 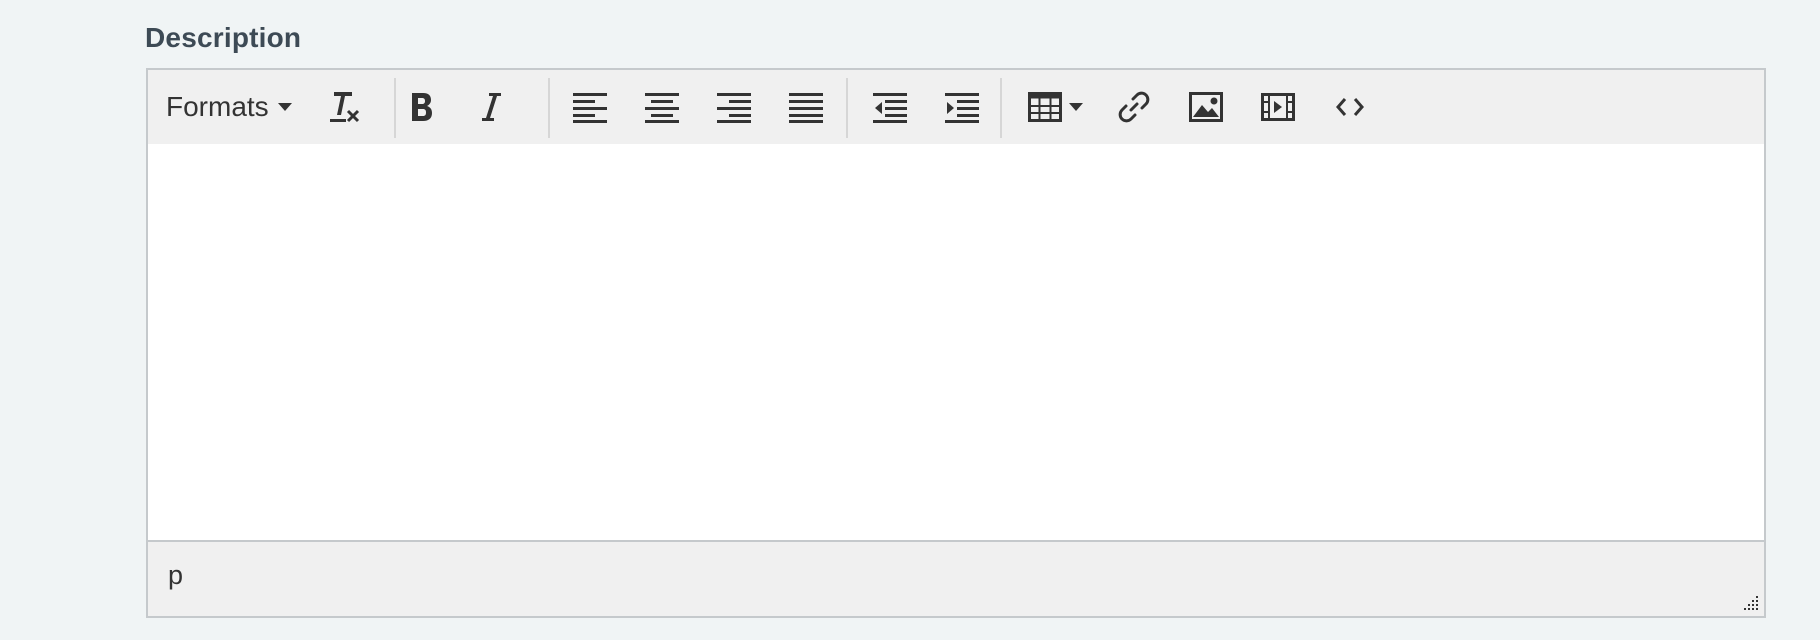 I want to click on link-button, so click(x=1134, y=107).